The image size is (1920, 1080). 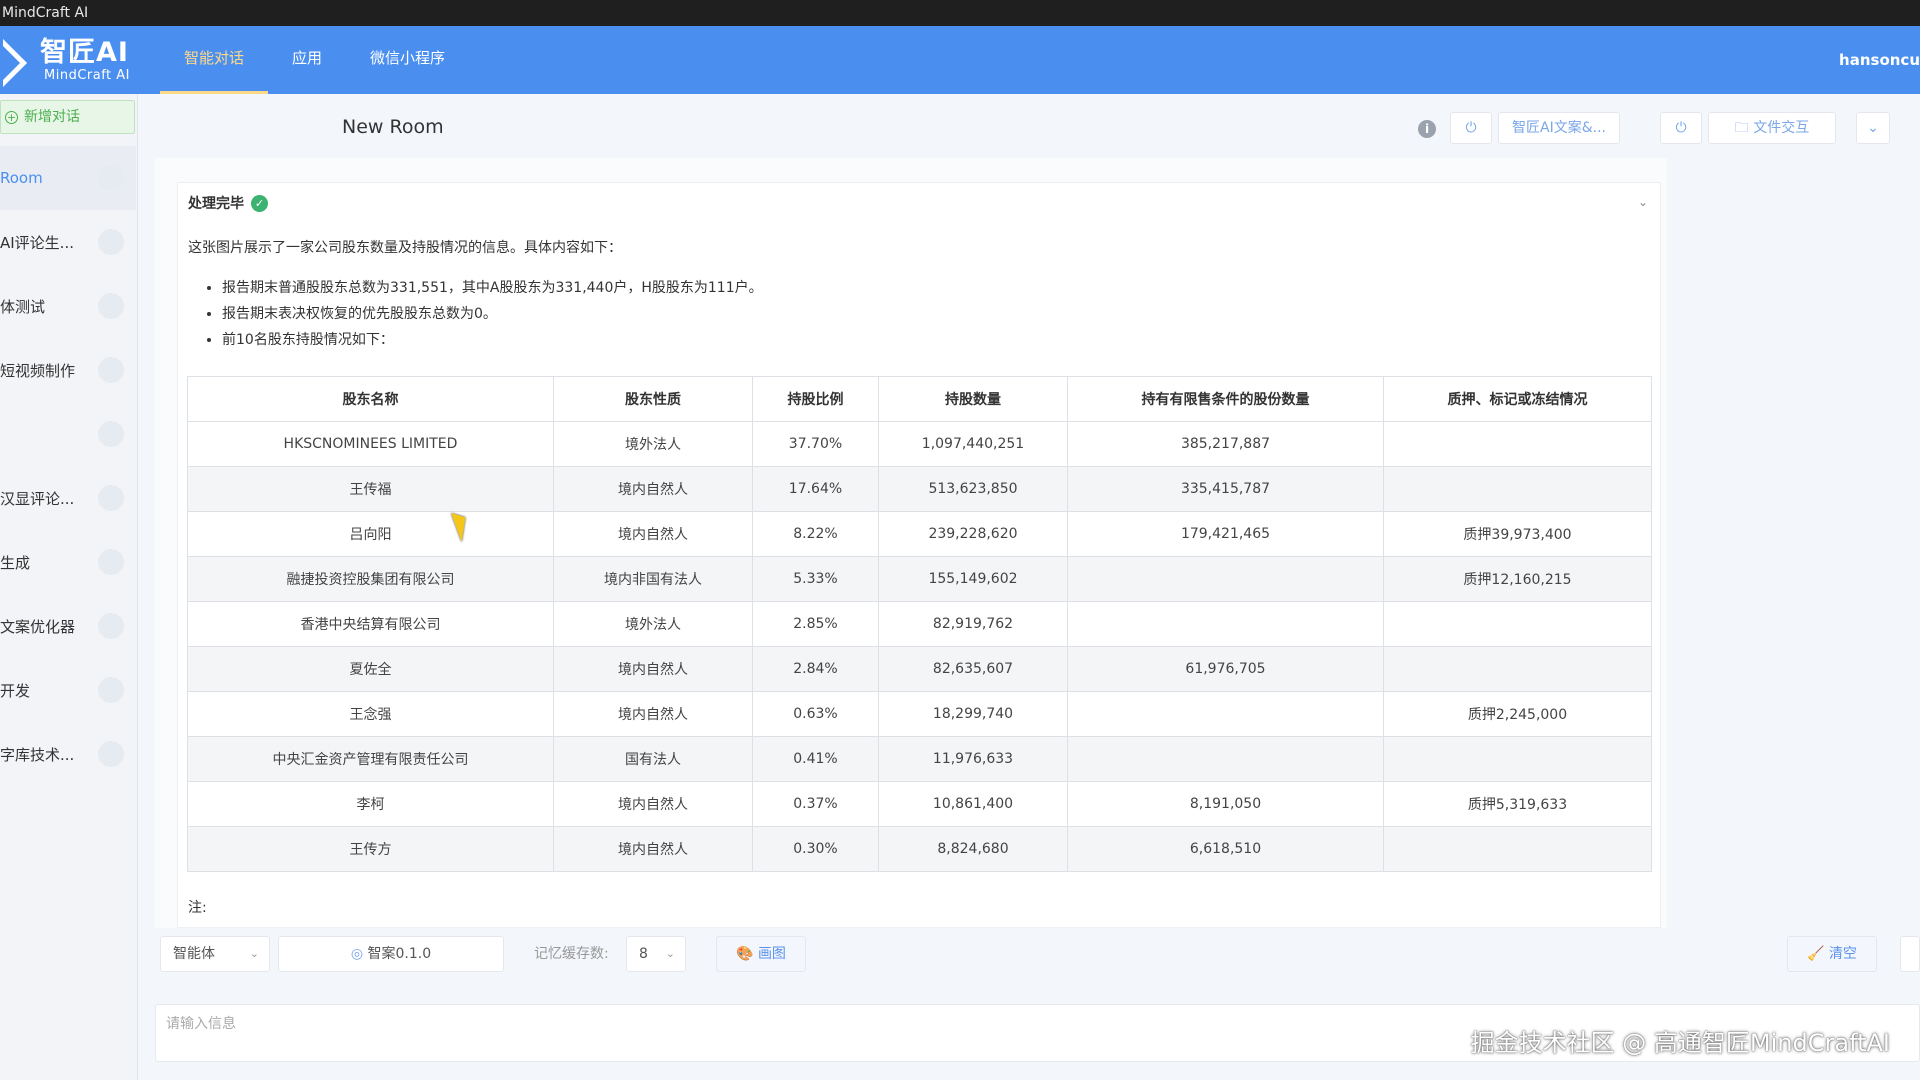 I want to click on file-interaction-button: 🗀 文件交互, so click(x=1772, y=128).